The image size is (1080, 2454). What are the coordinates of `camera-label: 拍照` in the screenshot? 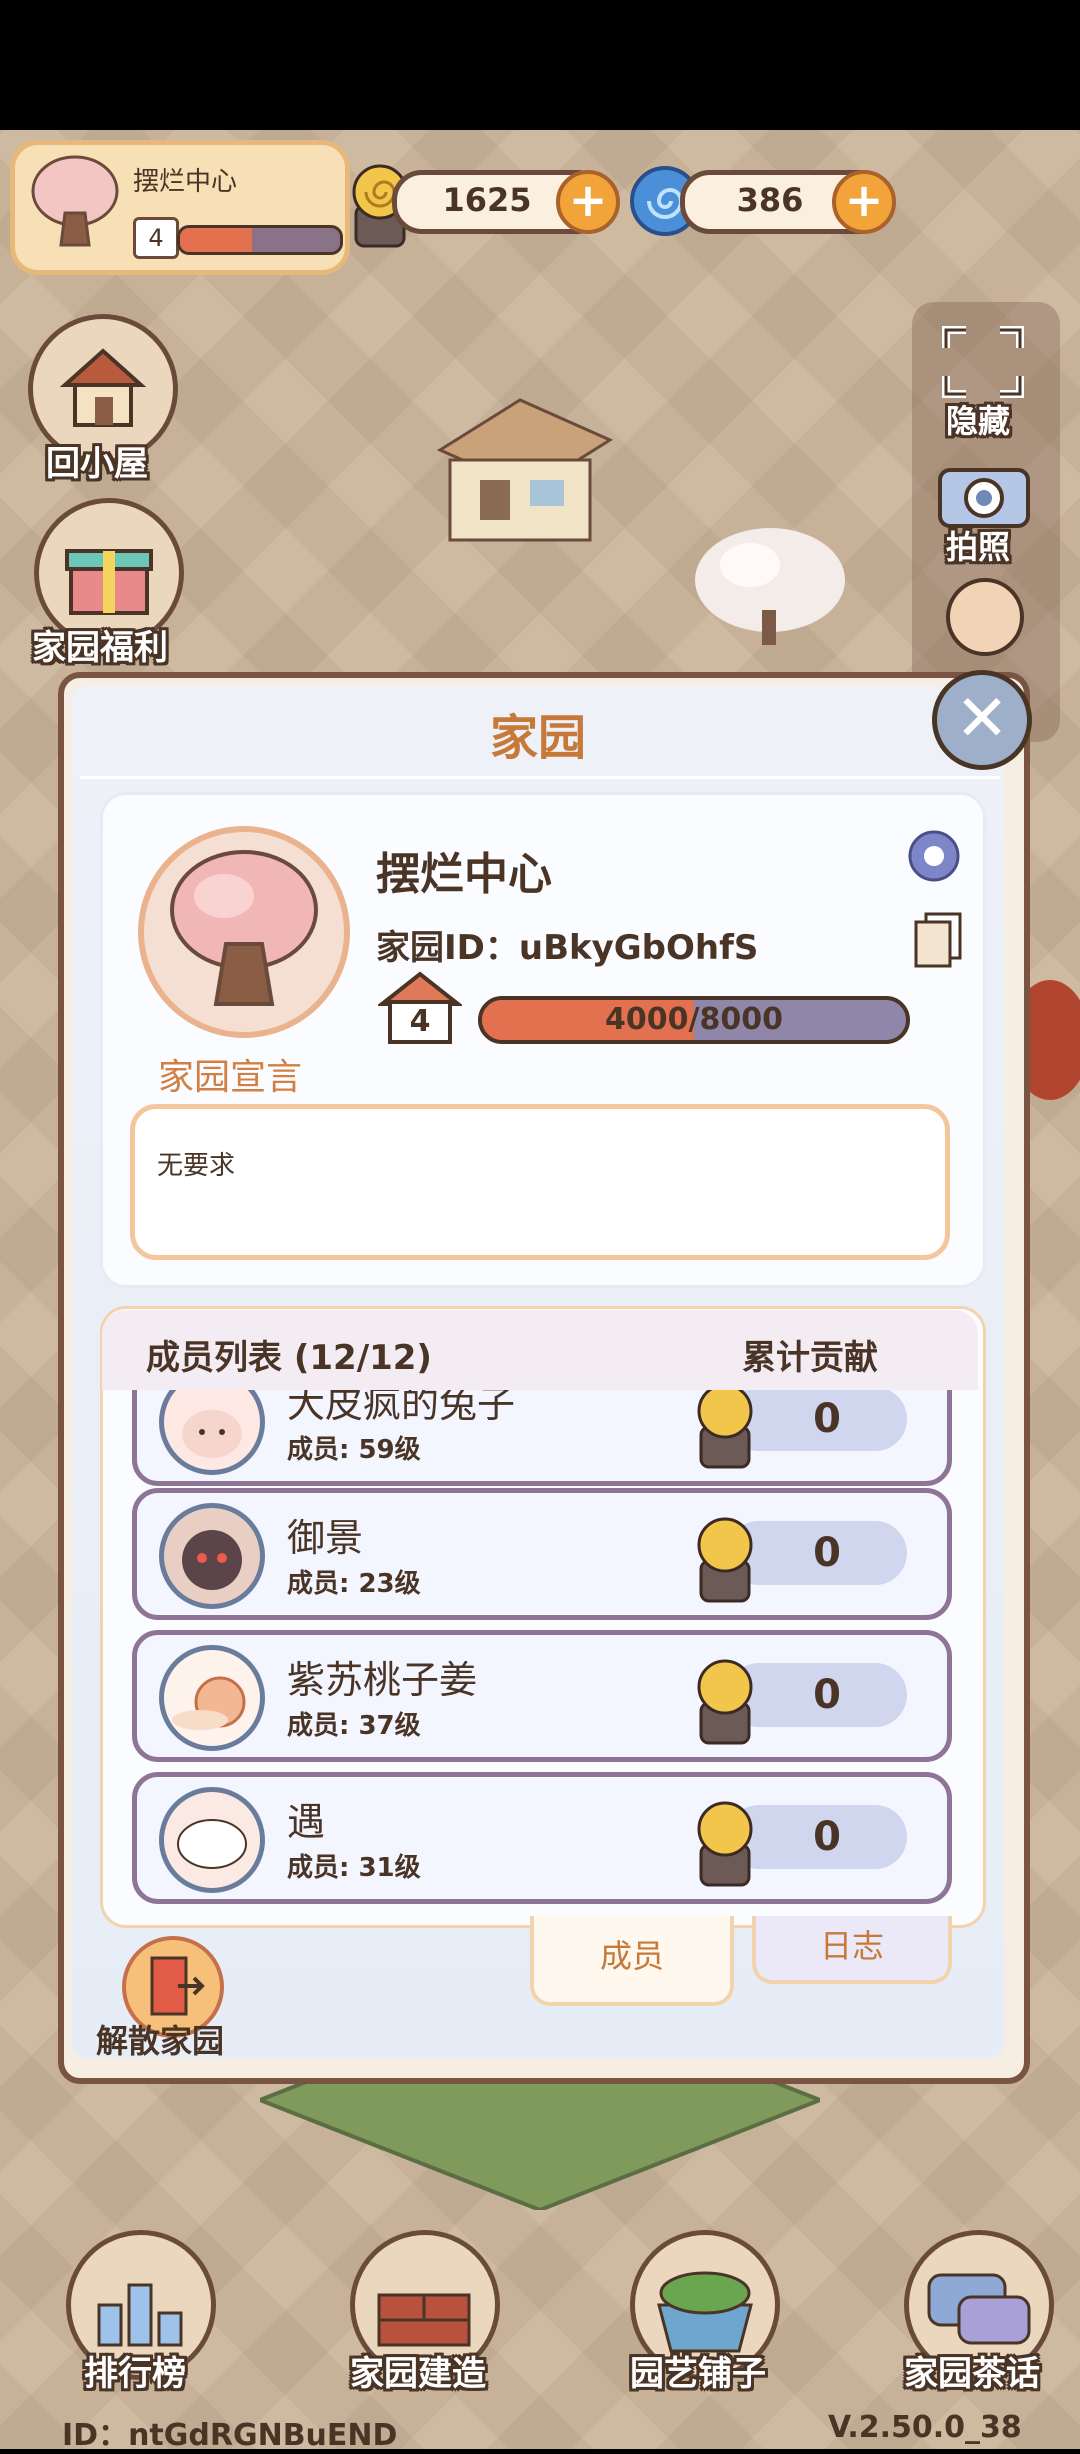 It's located at (978, 547).